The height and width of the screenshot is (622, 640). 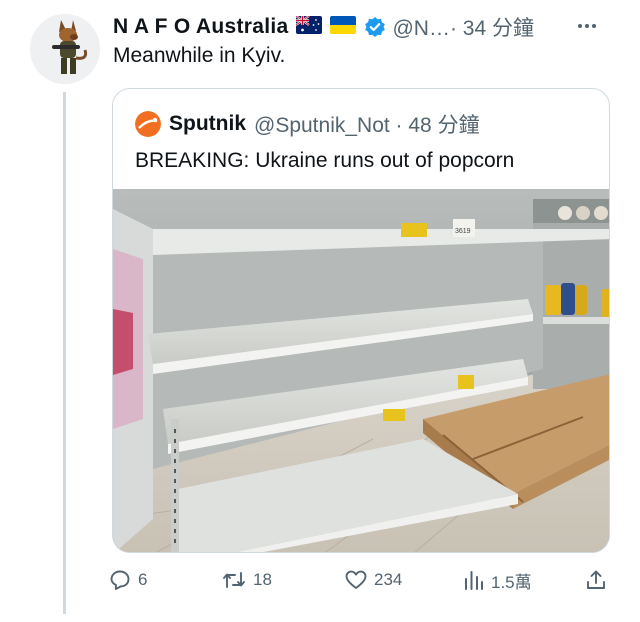 I want to click on sputnik-logo-icon, so click(x=148, y=124).